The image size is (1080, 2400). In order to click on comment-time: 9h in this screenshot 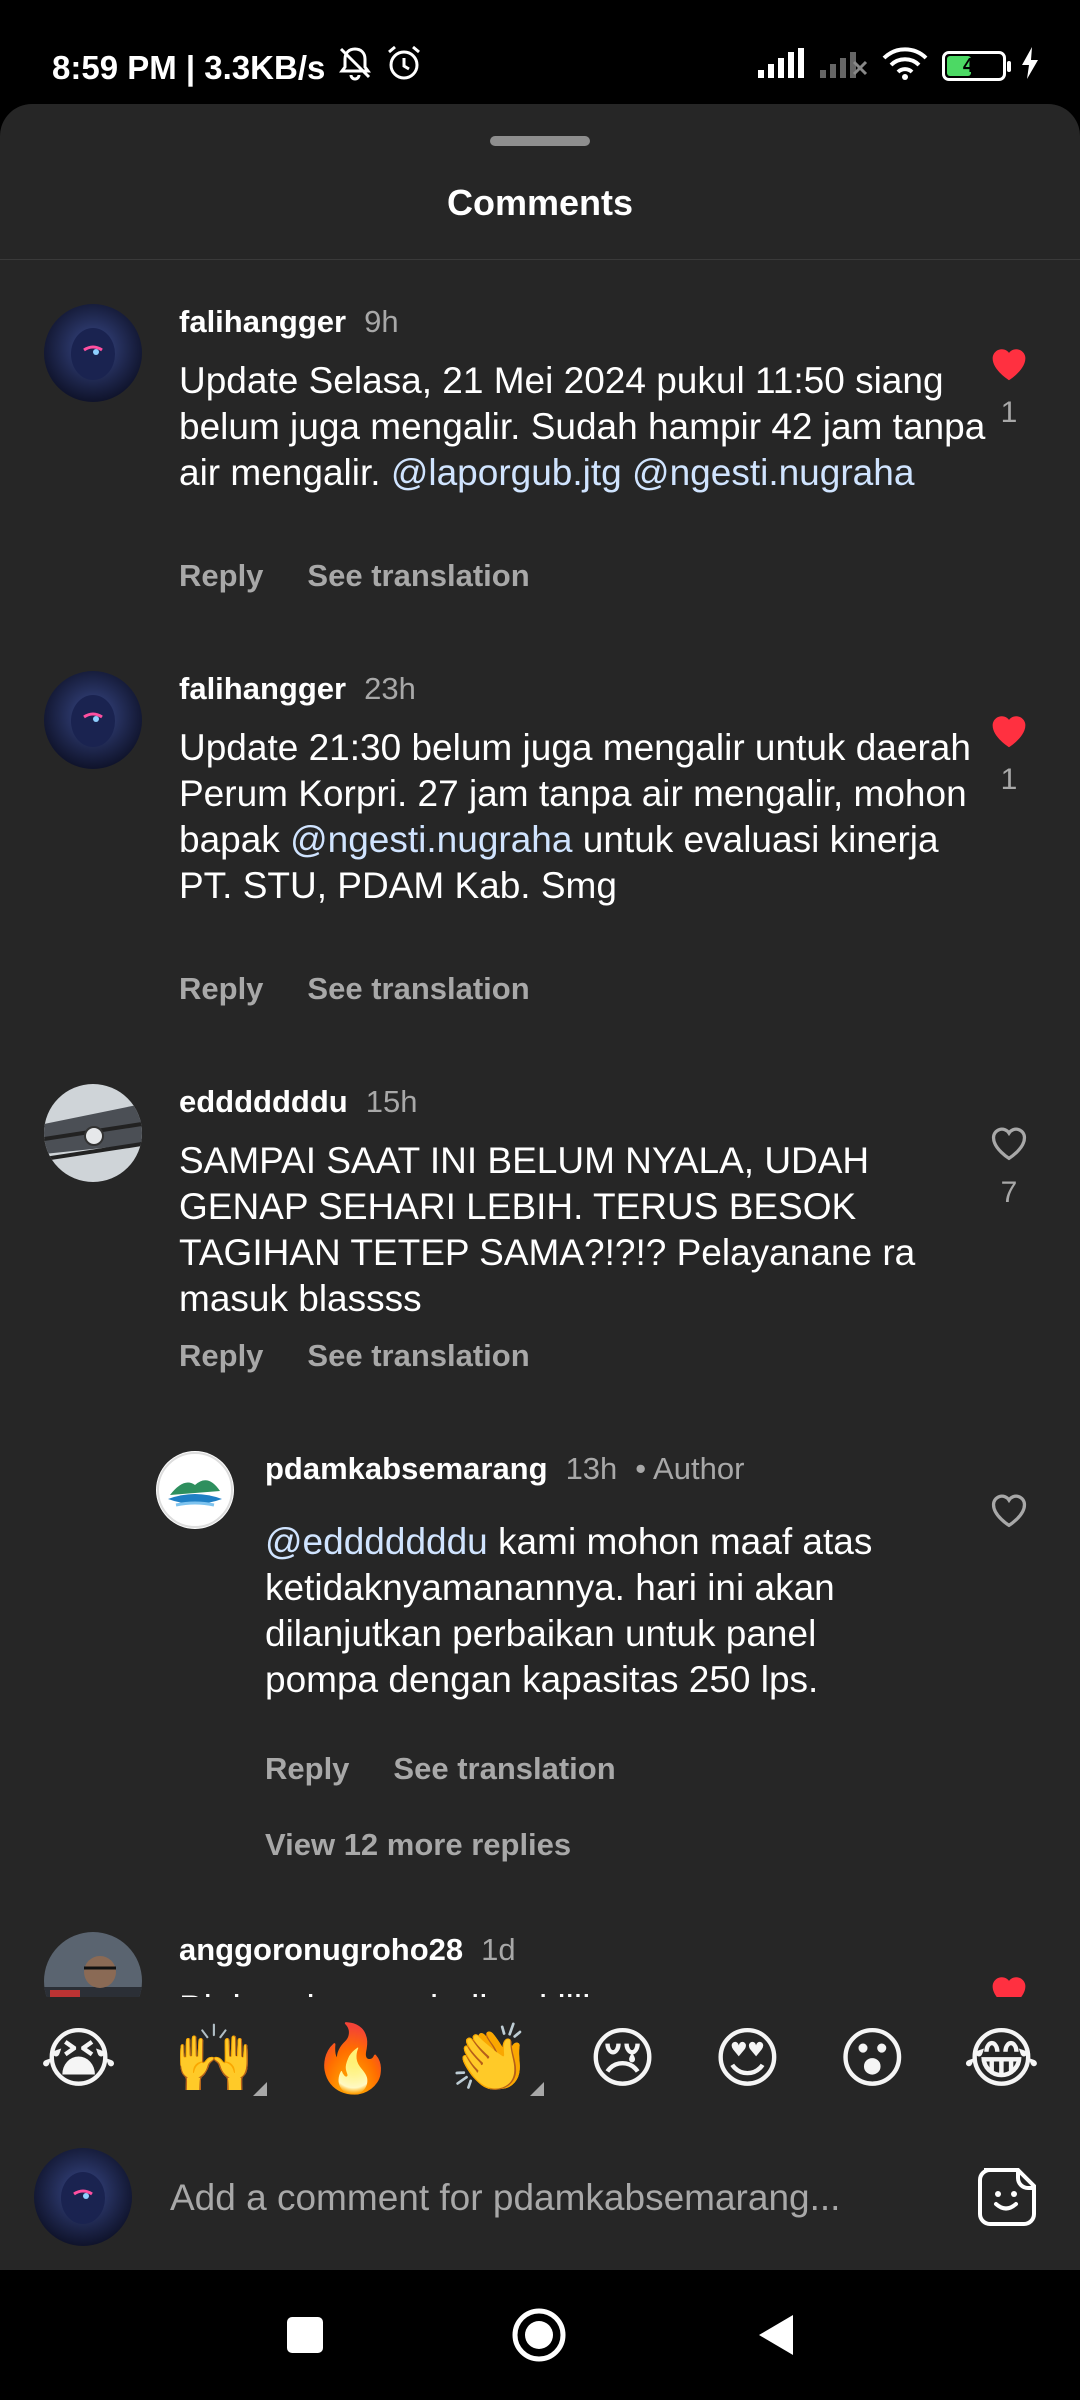, I will do `click(381, 321)`.